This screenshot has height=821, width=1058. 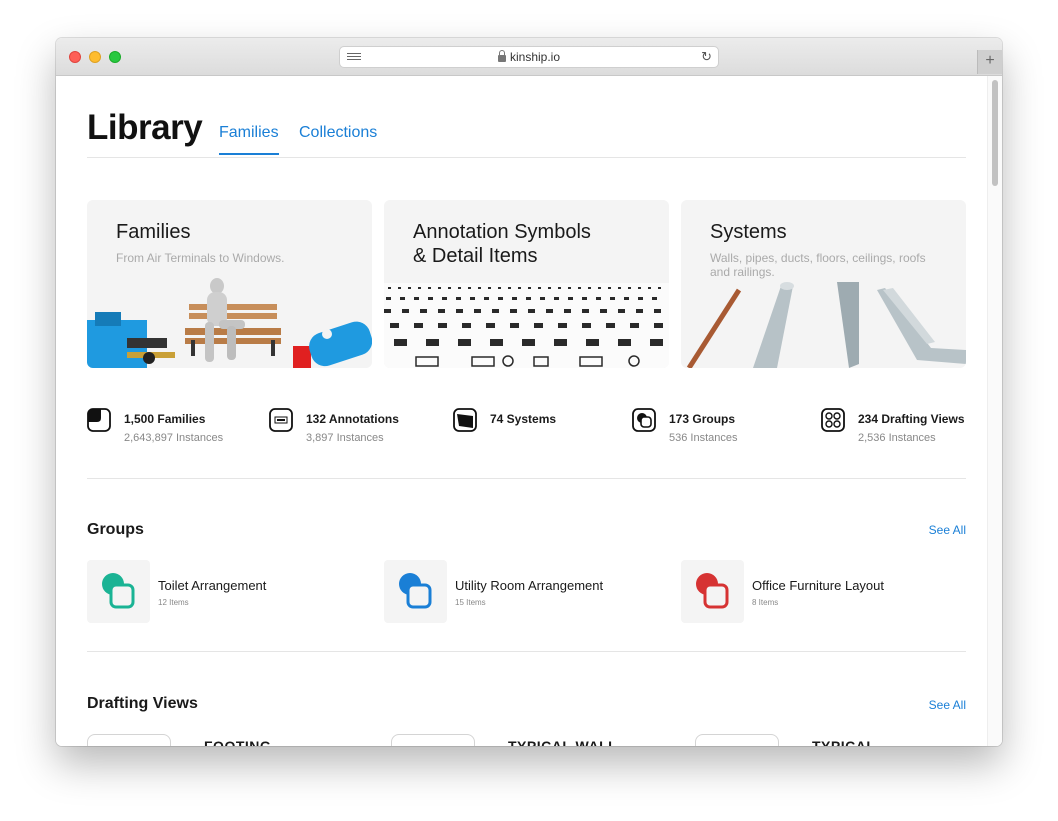 What do you see at coordinates (523, 419) in the screenshot?
I see `stat-title: 74 Systems` at bounding box center [523, 419].